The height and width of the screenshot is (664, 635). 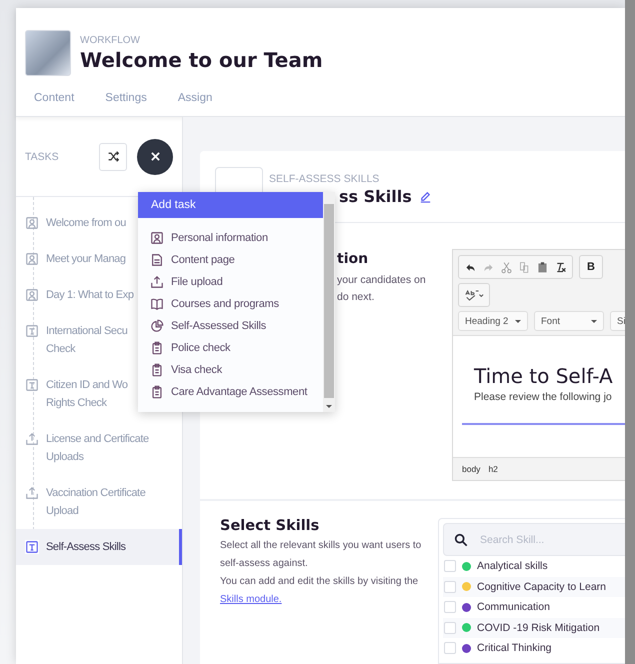 What do you see at coordinates (48, 53) in the screenshot?
I see `photo-placeholder` at bounding box center [48, 53].